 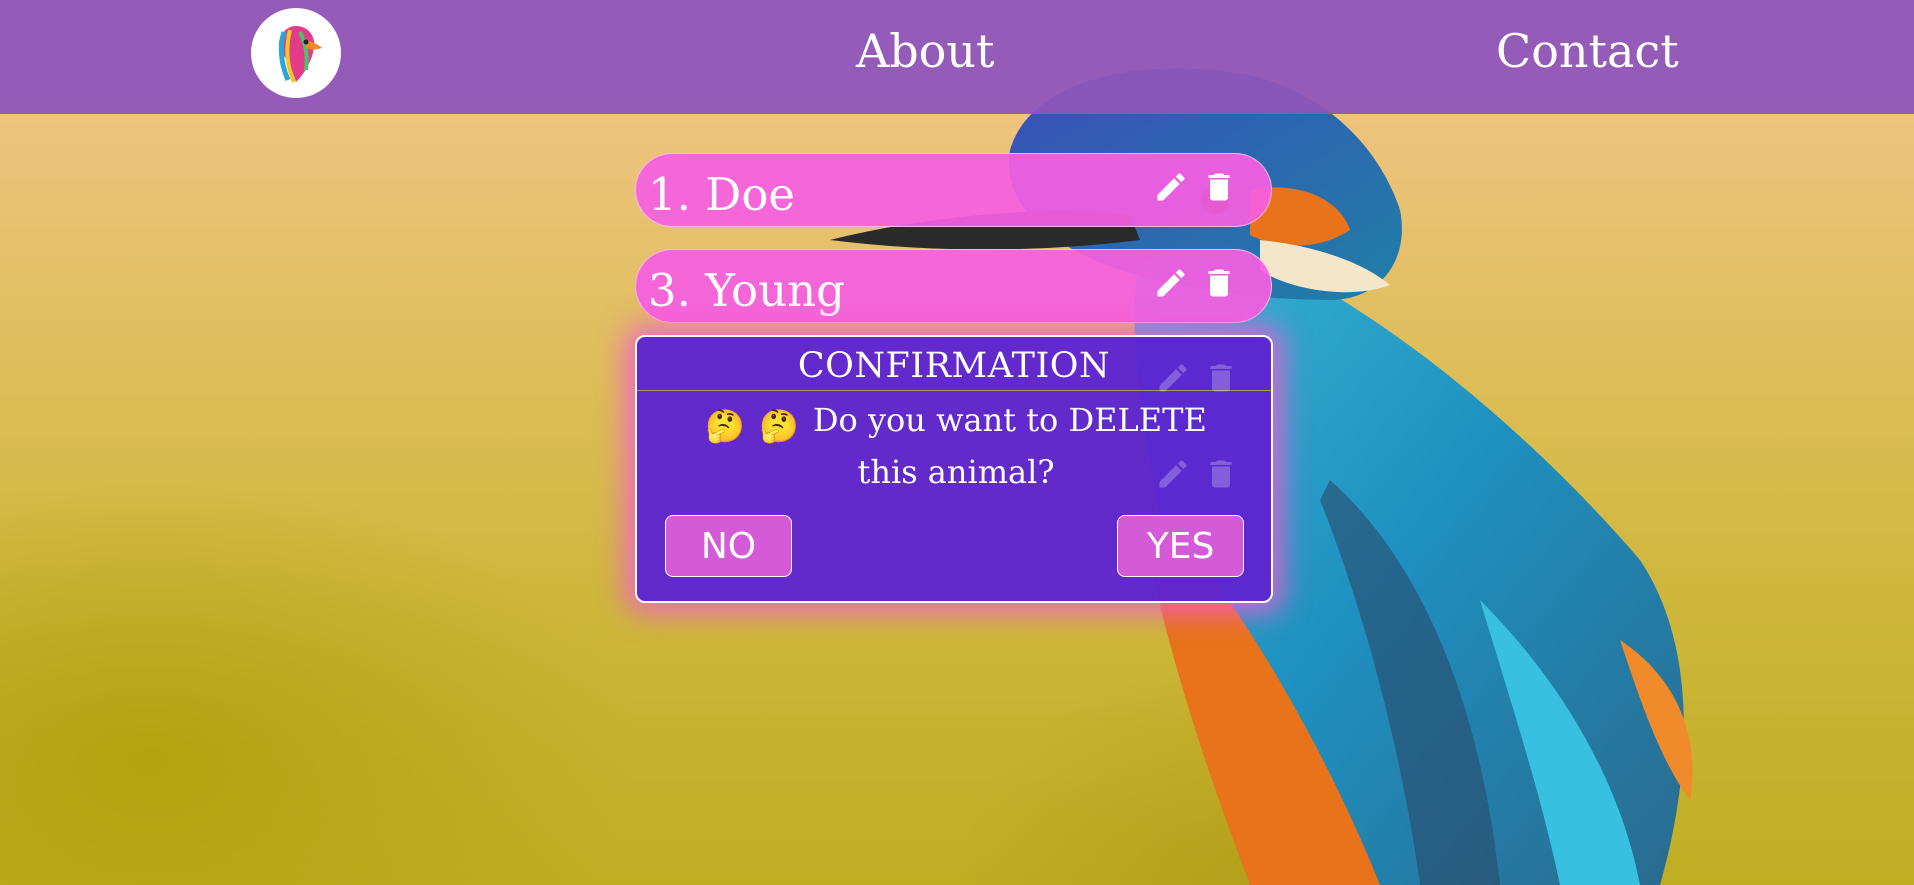 What do you see at coordinates (925, 51) in the screenshot?
I see `nav-link-about: About` at bounding box center [925, 51].